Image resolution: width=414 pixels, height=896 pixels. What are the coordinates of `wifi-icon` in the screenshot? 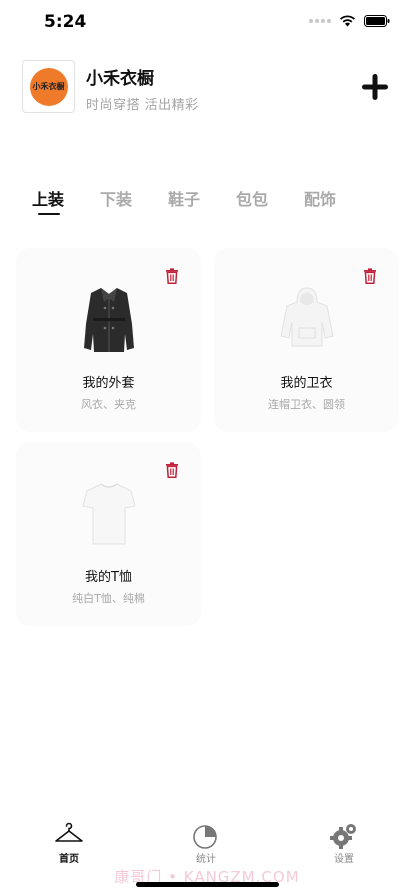 It's located at (347, 21).